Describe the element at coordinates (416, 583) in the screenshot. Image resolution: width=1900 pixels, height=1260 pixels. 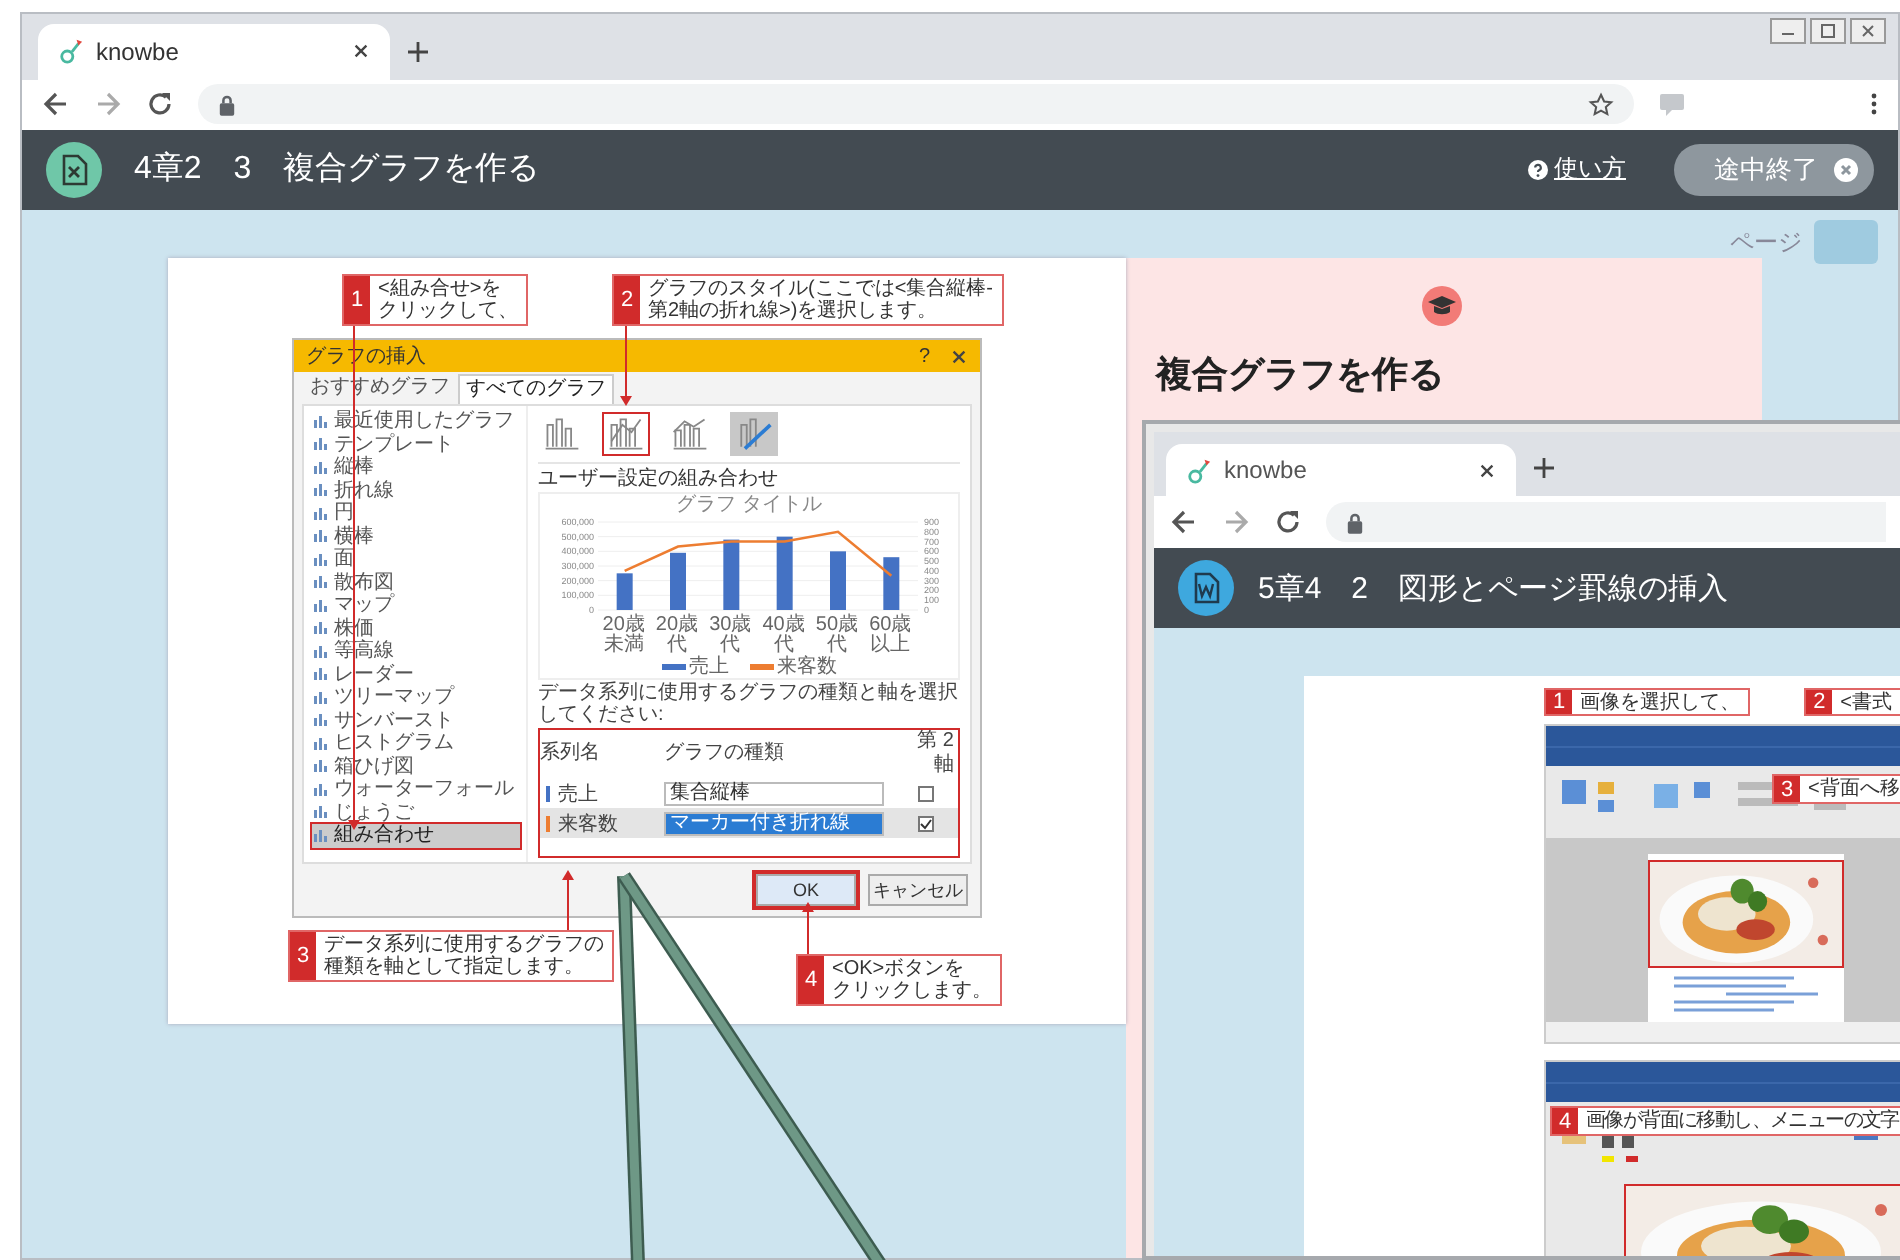
I see `chart-type-item: 散布図` at that location.